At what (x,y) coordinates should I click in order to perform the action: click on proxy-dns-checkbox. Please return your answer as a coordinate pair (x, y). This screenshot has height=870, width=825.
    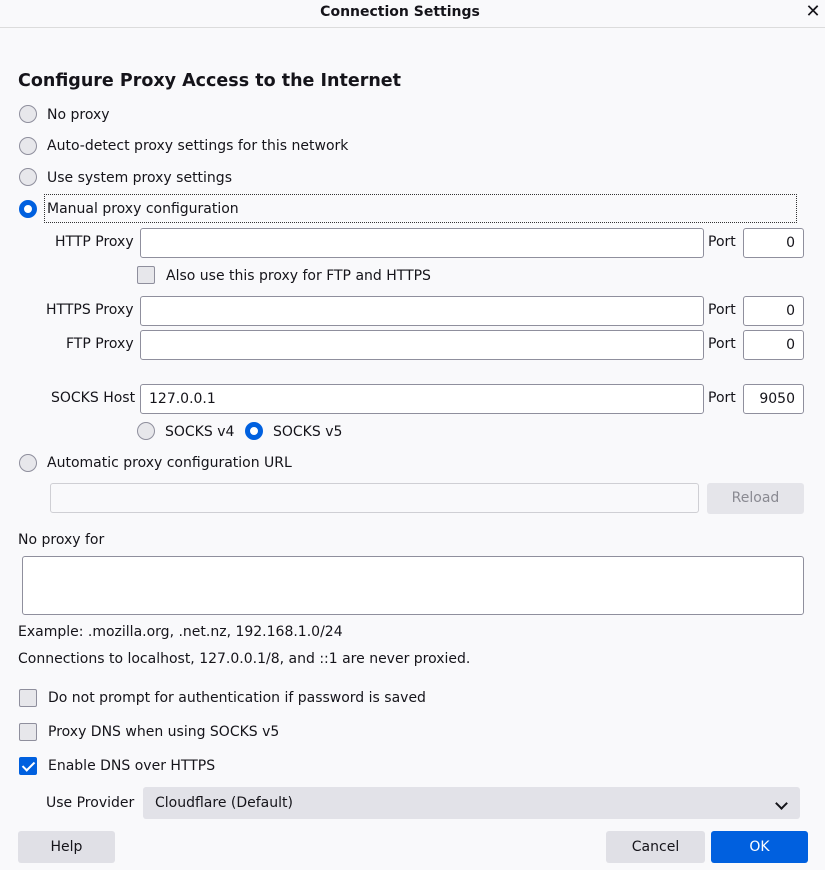
    Looking at the image, I should click on (28, 732).